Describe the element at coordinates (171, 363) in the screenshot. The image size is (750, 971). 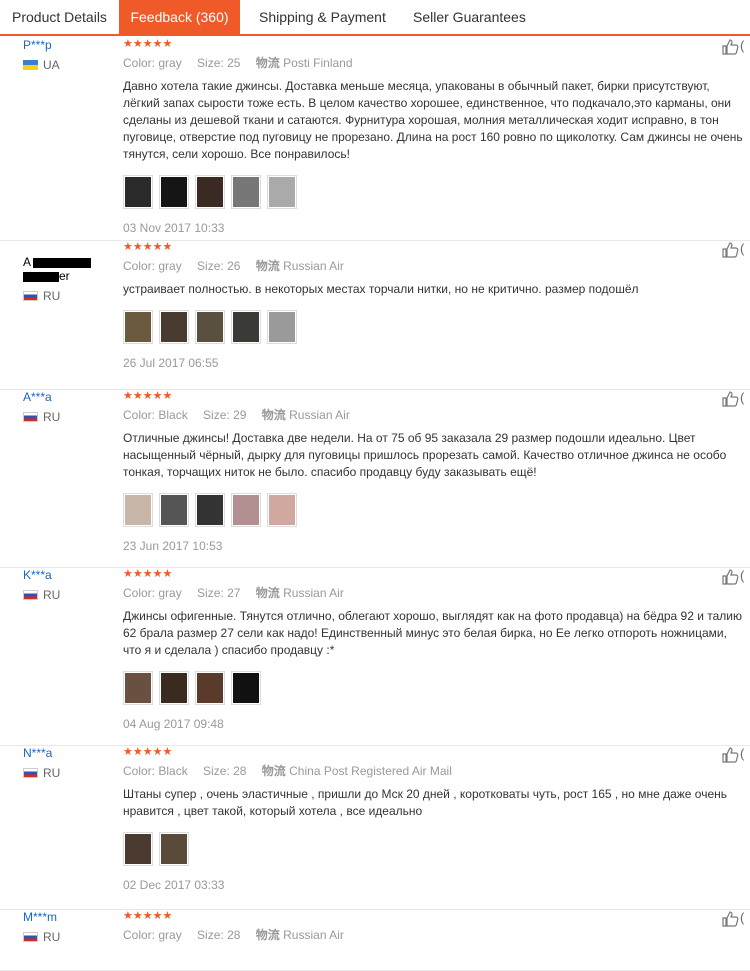
I see `review-date: 26 Jul 2017 06:55` at that location.